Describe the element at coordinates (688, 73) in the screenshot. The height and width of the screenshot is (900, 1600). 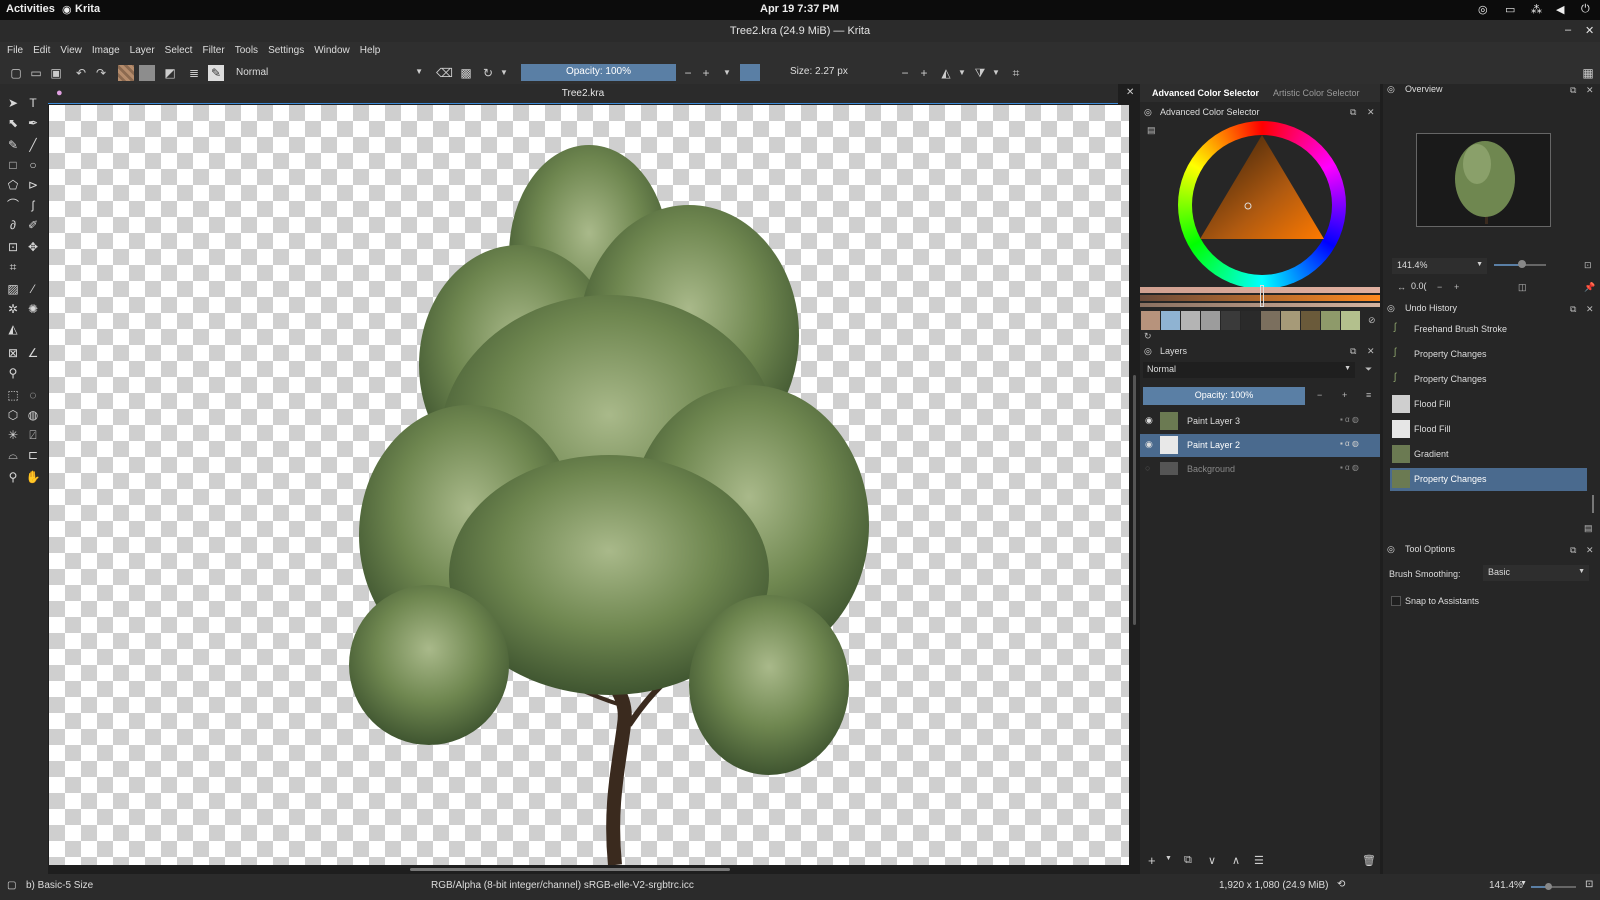
I see `minus-icon: −` at that location.